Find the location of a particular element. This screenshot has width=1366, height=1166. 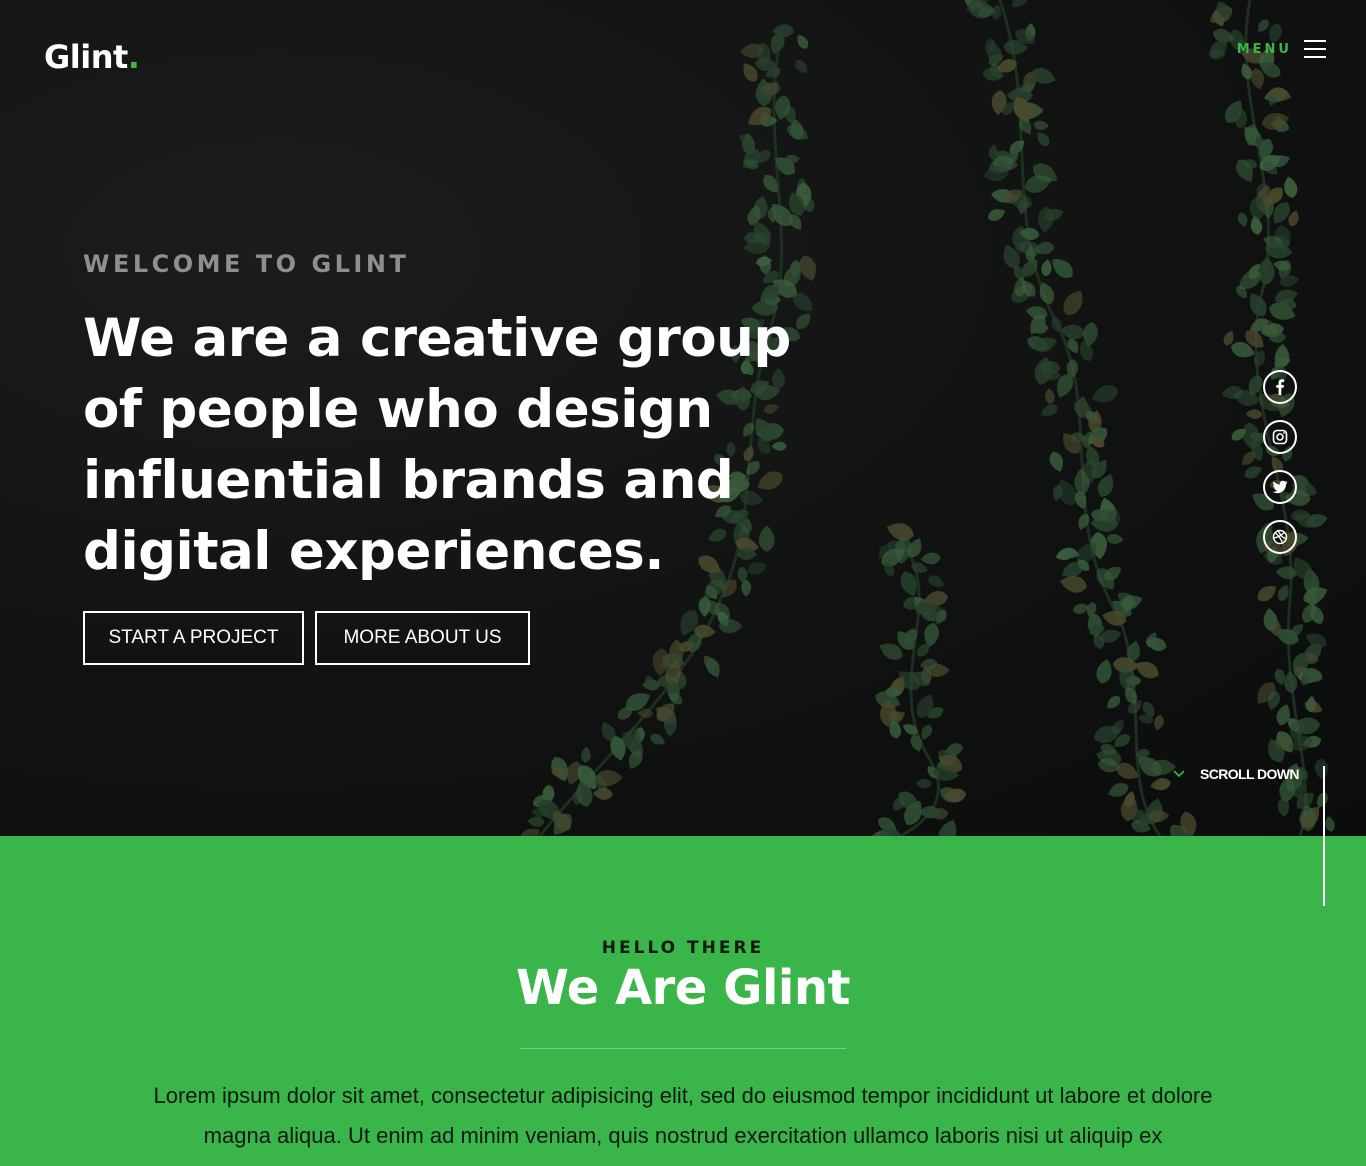

scroll-down-link: SCROLL DOWN is located at coordinates (1236, 774).